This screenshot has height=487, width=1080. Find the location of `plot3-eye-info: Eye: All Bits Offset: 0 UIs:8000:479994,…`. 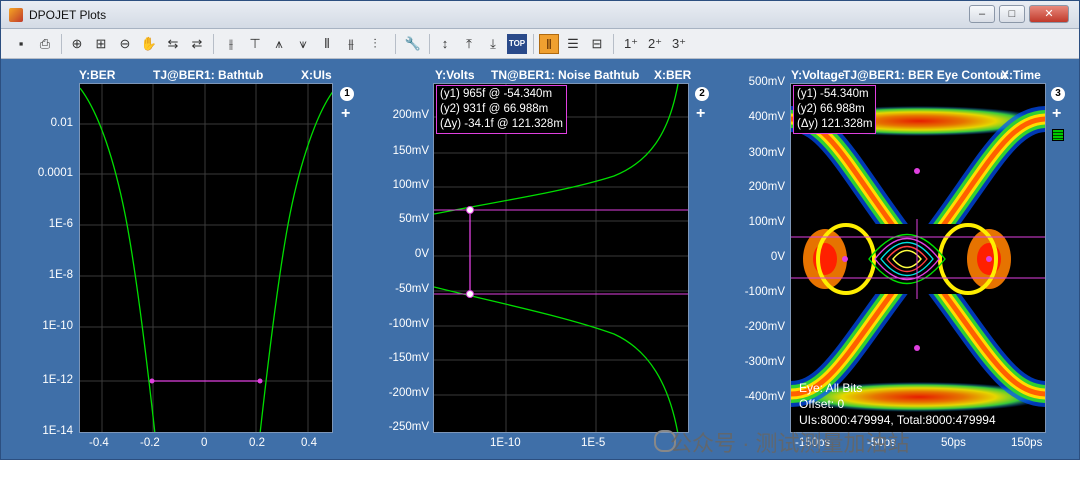

plot3-eye-info: Eye: All Bits Offset: 0 UIs:8000:479994,… is located at coordinates (897, 404).